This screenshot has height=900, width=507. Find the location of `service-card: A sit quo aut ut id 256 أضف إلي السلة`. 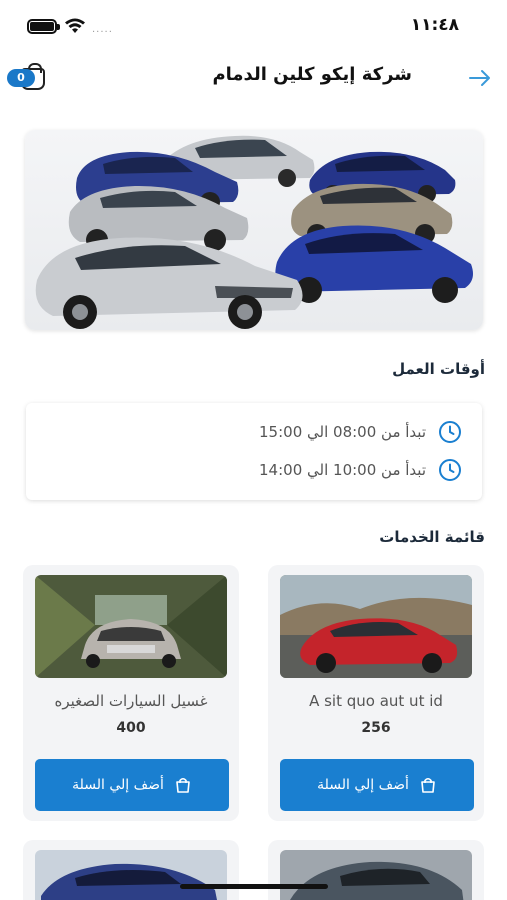

service-card: A sit quo aut ut id 256 أضف إلي السلة is located at coordinates (376, 693).